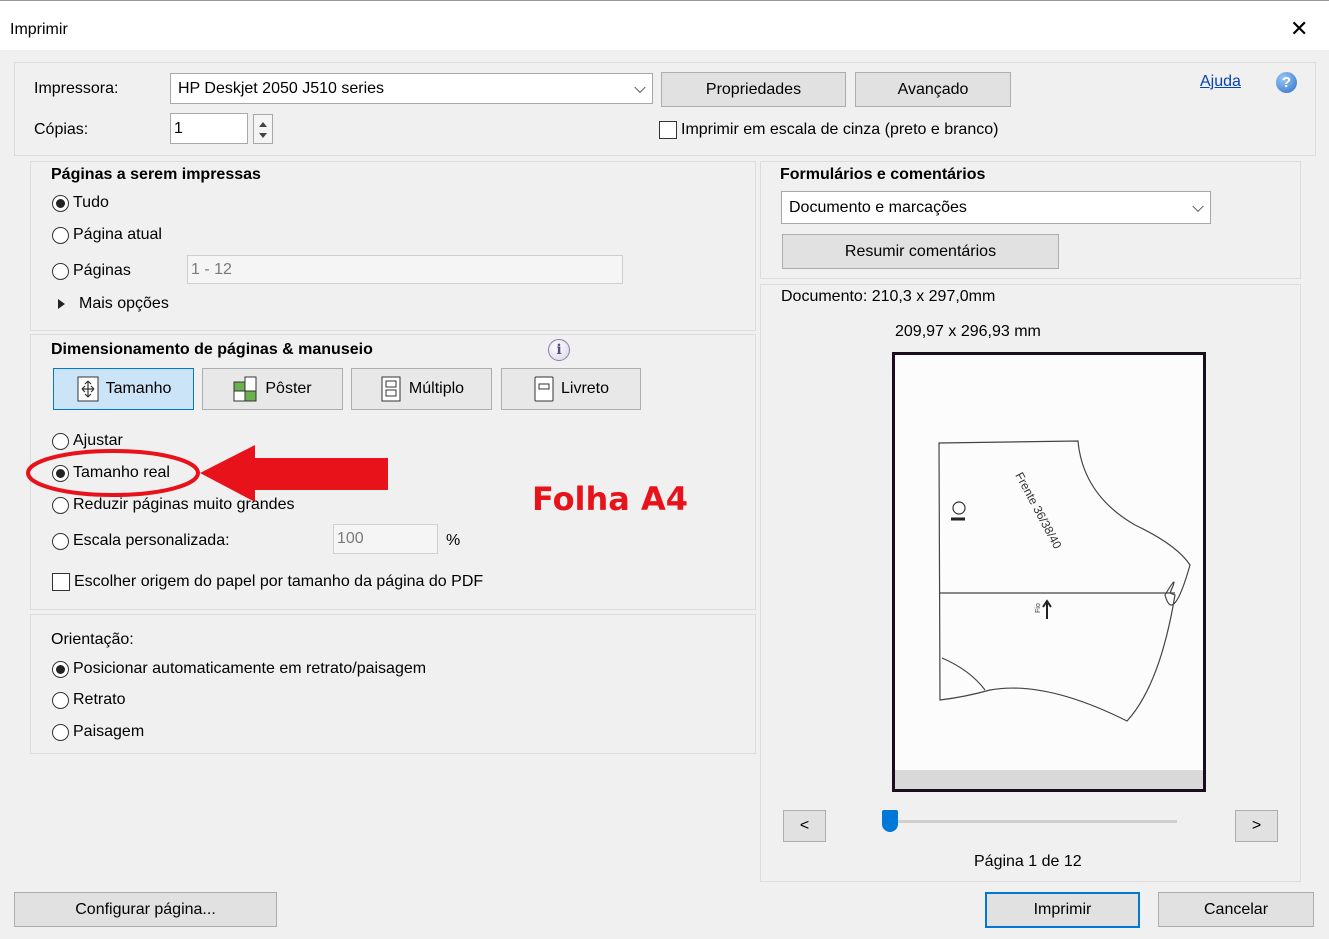 Image resolution: width=1329 pixels, height=939 pixels. What do you see at coordinates (212, 349) in the screenshot?
I see `sizing-section-title: Dimensionamento de páginas & manuseio` at bounding box center [212, 349].